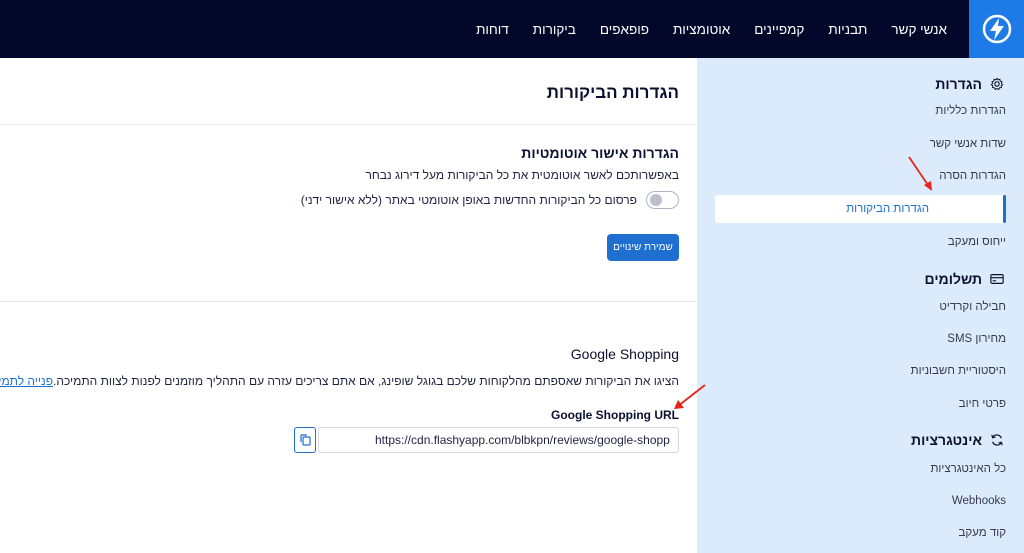 The width and height of the screenshot is (1024, 553). What do you see at coordinates (615, 415) in the screenshot?
I see `google-shopping-url-label: Google Shopping URL` at bounding box center [615, 415].